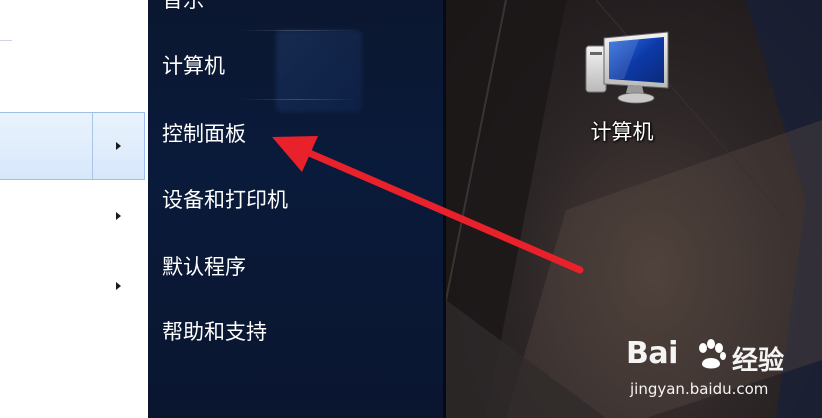 The height and width of the screenshot is (418, 822). What do you see at coordinates (193, 66) in the screenshot?
I see `menu-item-computer: 计算机` at bounding box center [193, 66].